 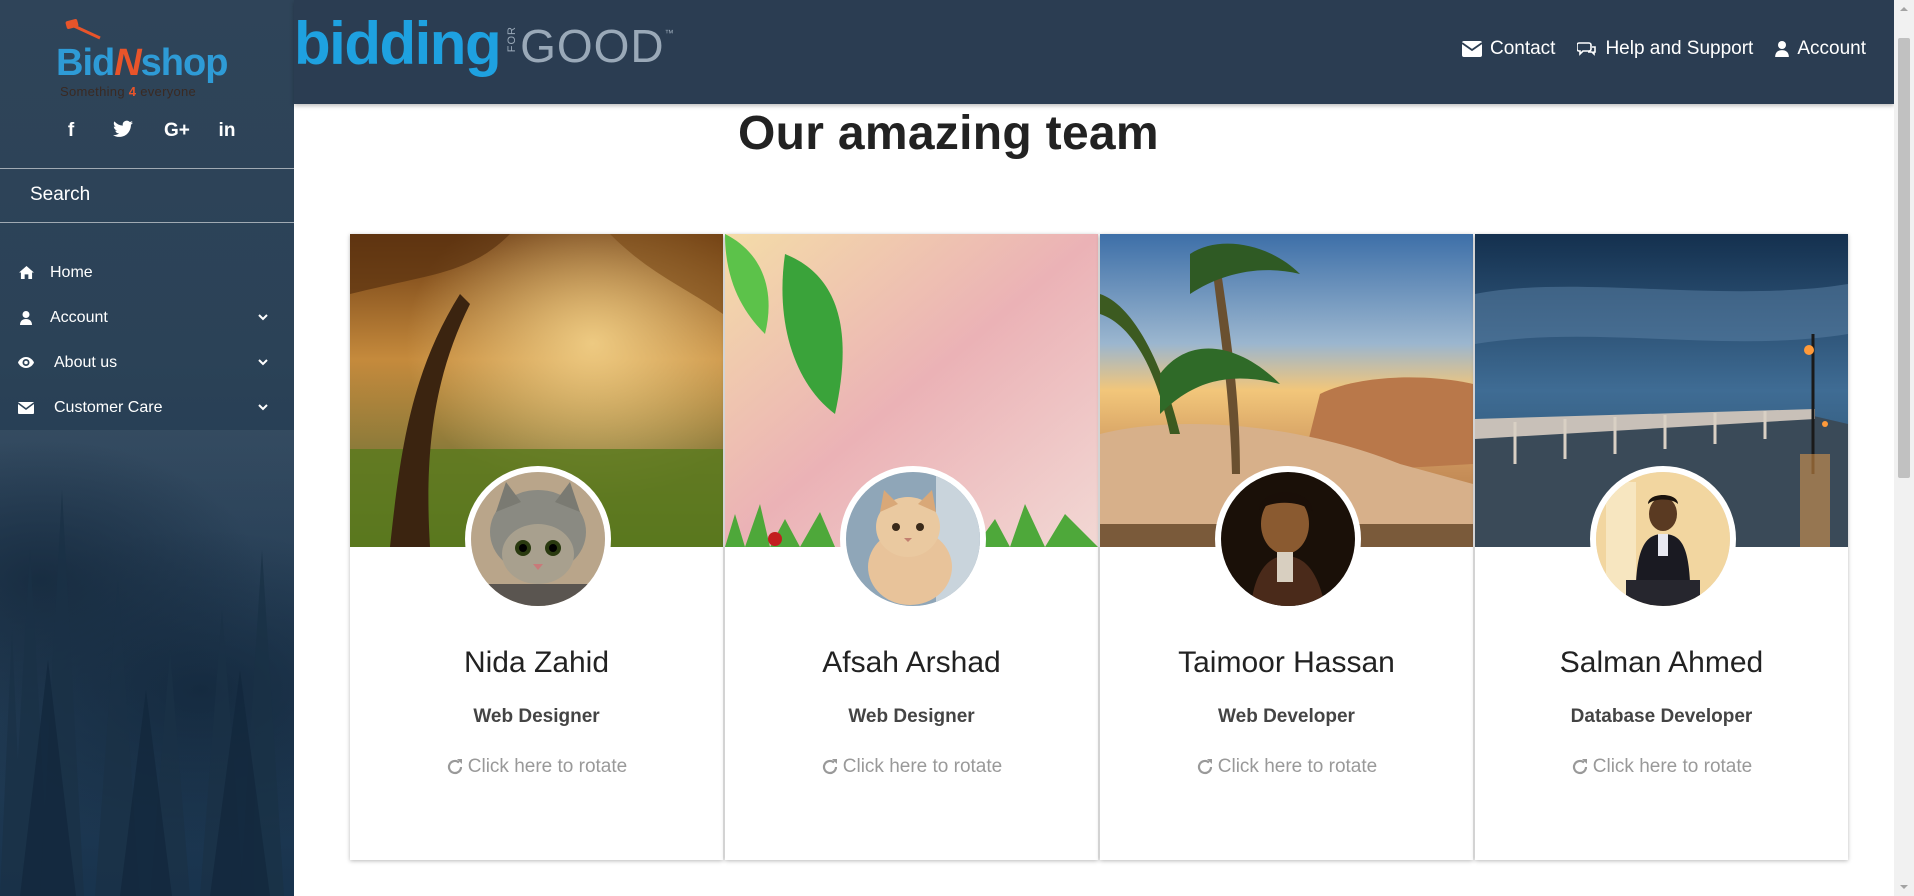 I want to click on sidebar-item-about-us: About us, so click(x=147, y=362).